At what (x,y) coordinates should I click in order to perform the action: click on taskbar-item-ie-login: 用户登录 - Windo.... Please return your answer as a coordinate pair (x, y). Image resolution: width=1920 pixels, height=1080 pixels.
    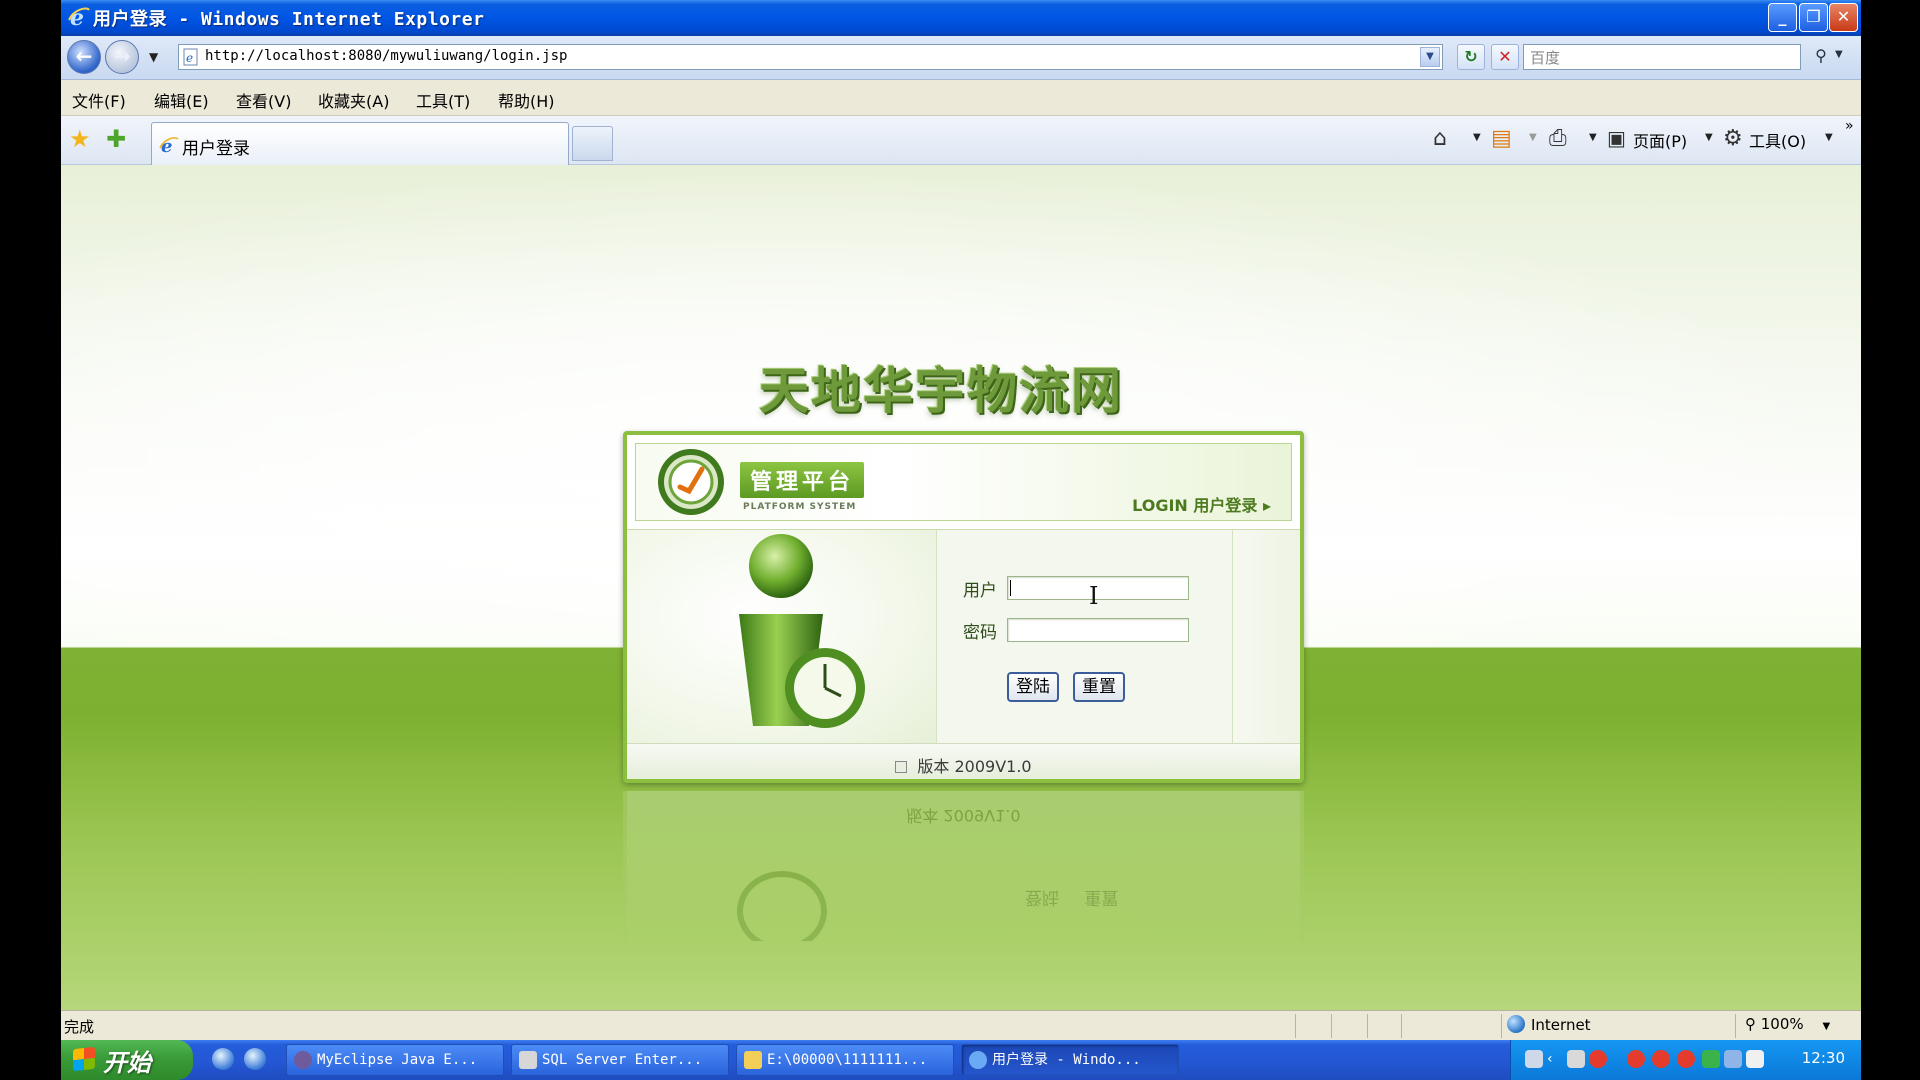
    Looking at the image, I should click on (1070, 1060).